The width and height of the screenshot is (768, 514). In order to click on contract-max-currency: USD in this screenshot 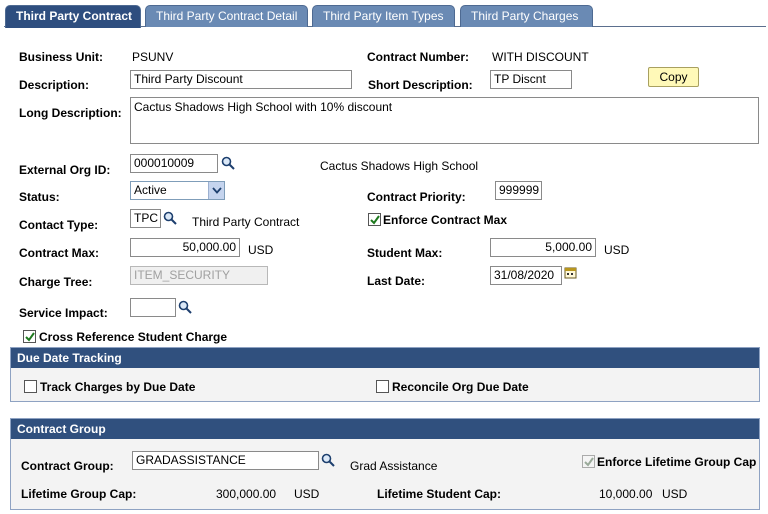, I will do `click(261, 250)`.